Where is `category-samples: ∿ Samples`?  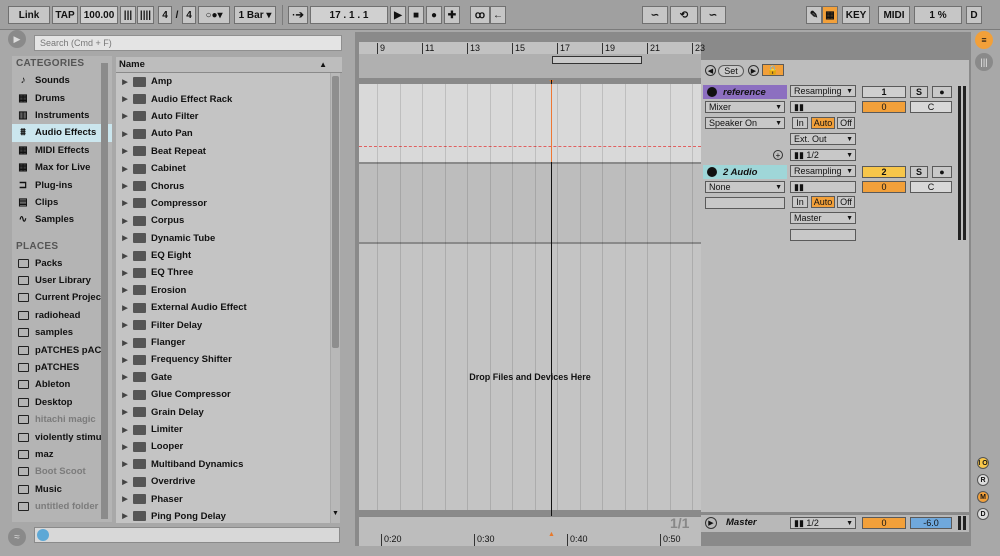
category-samples: ∿ Samples is located at coordinates (62, 219).